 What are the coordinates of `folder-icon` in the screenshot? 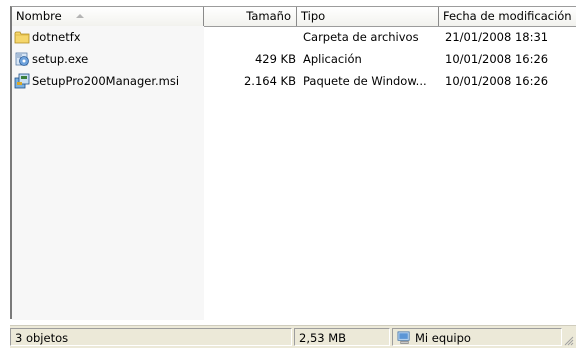 It's located at (22, 37).